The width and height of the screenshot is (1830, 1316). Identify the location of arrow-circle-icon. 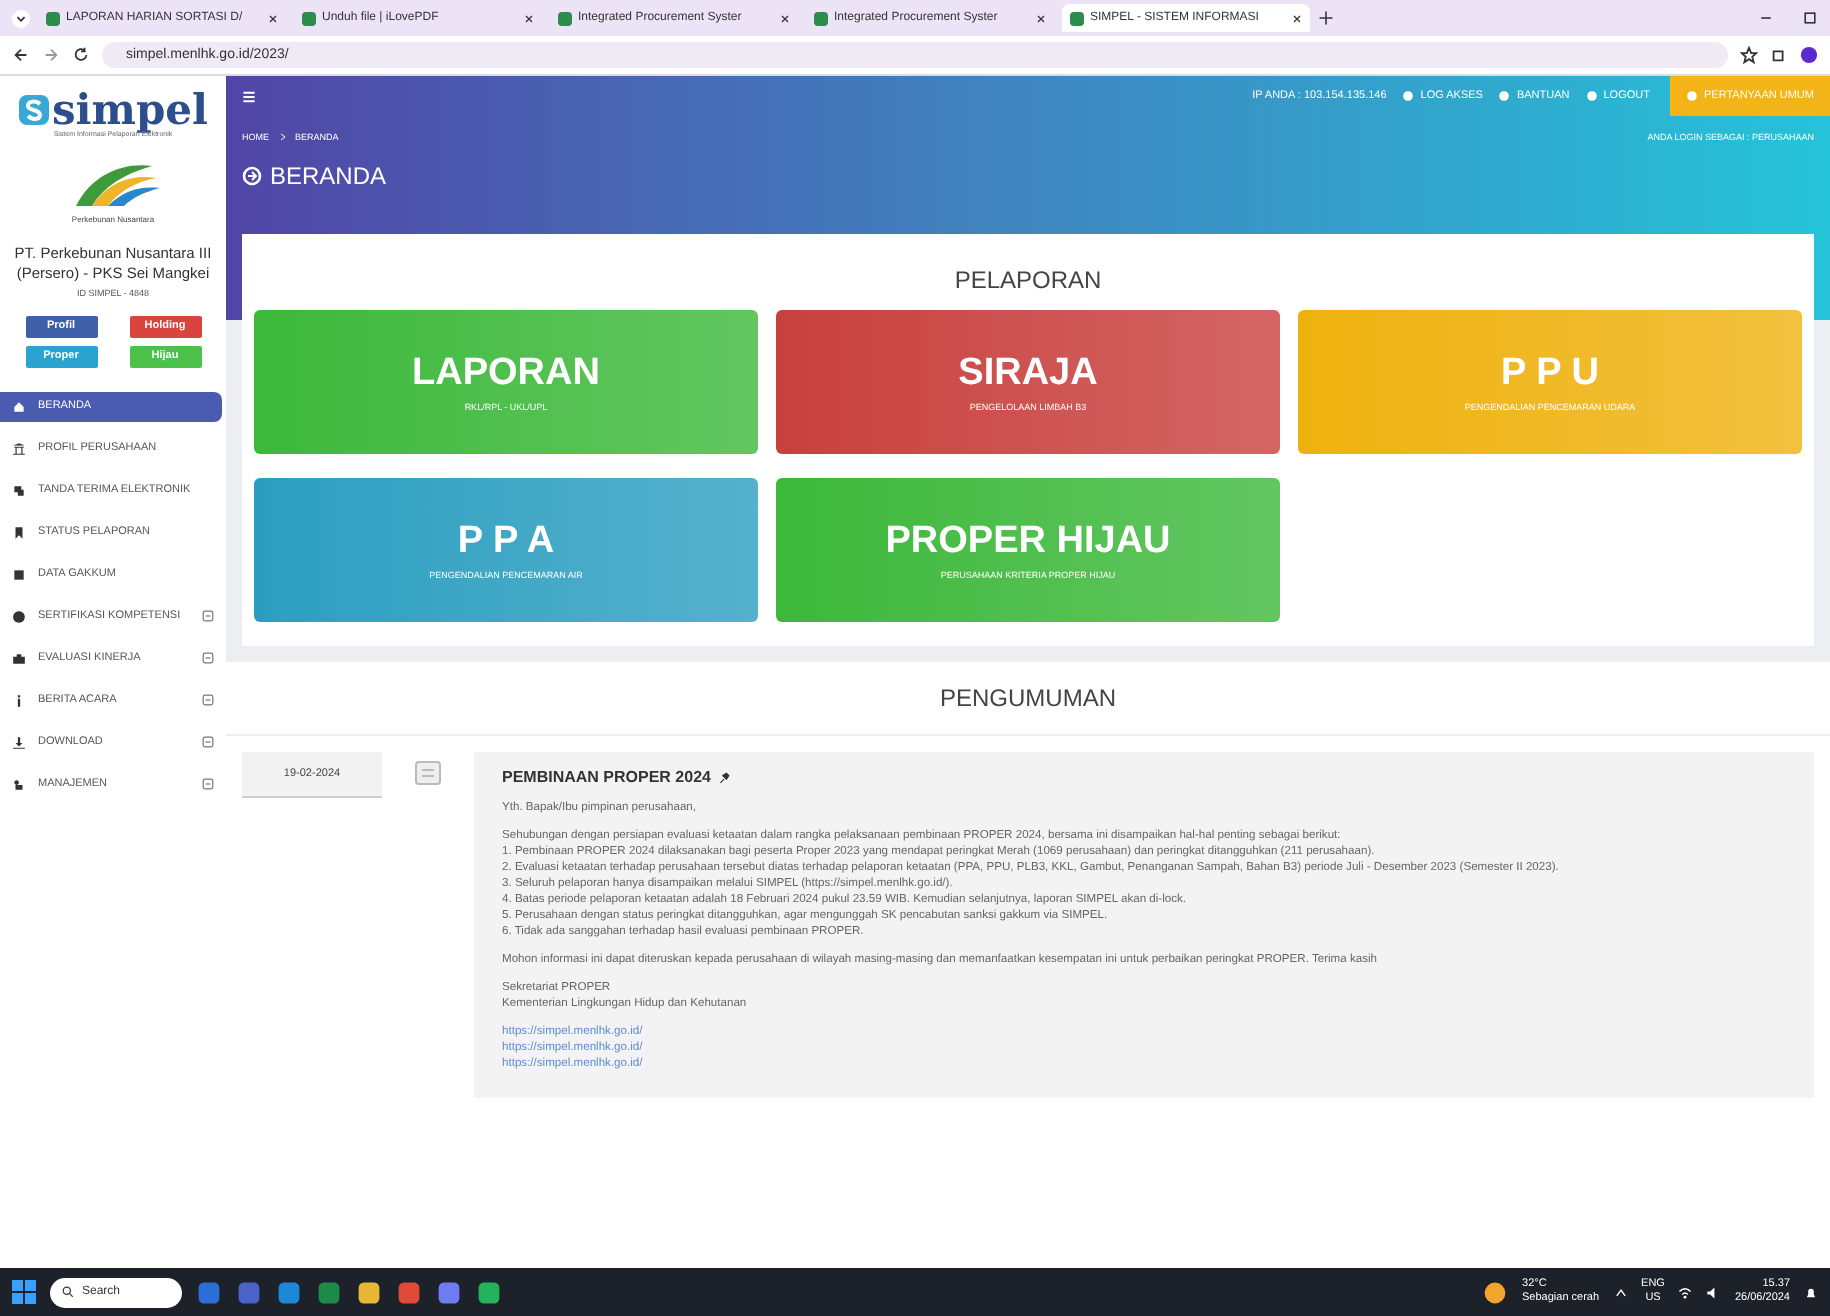
(252, 176).